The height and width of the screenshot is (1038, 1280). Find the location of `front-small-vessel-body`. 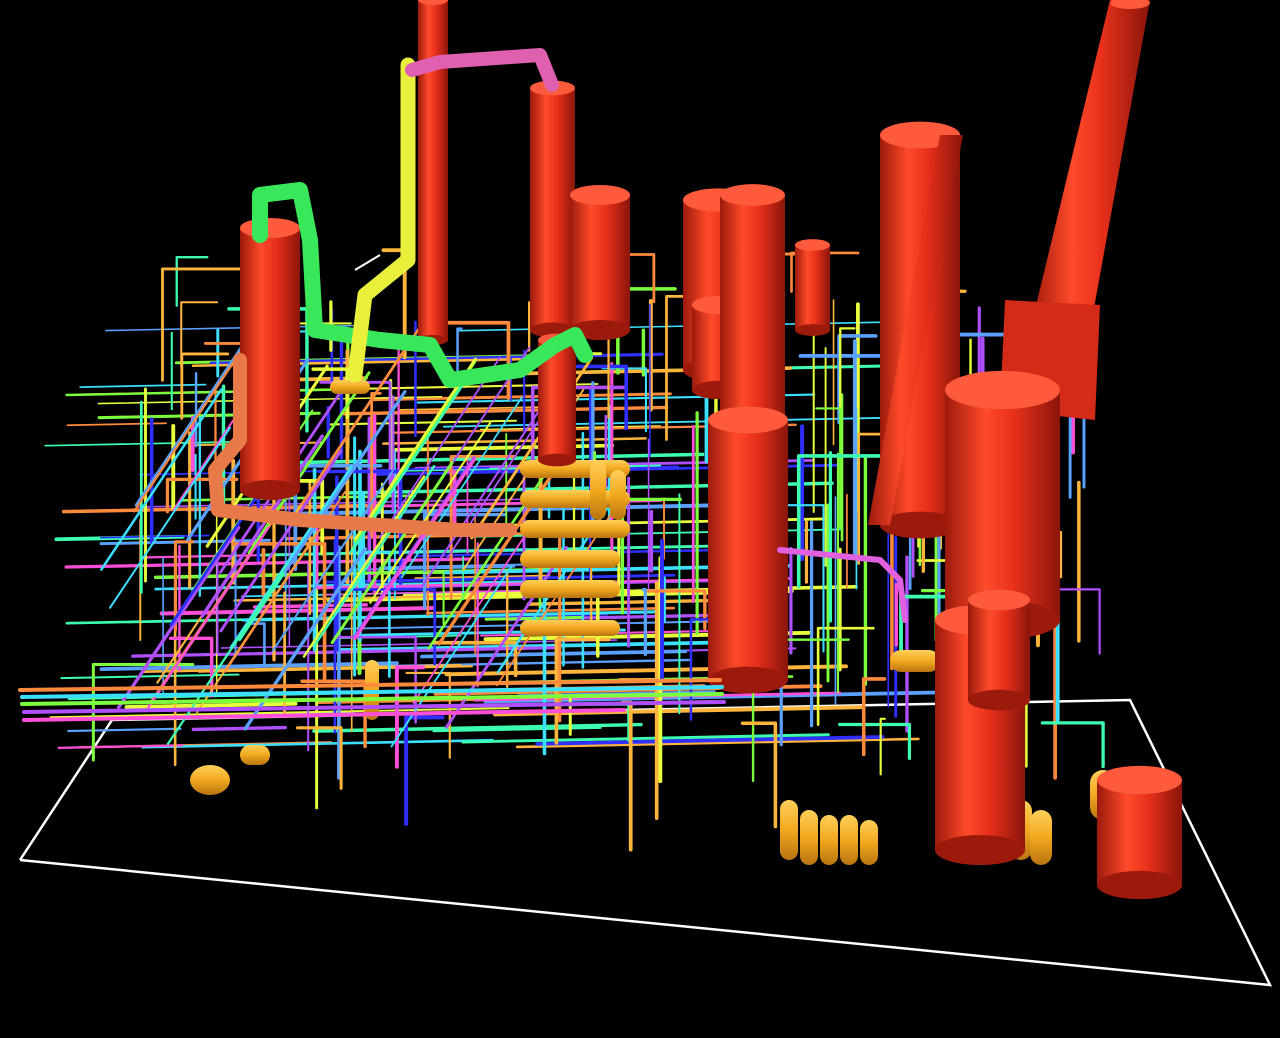

front-small-vessel-body is located at coordinates (1139, 832).